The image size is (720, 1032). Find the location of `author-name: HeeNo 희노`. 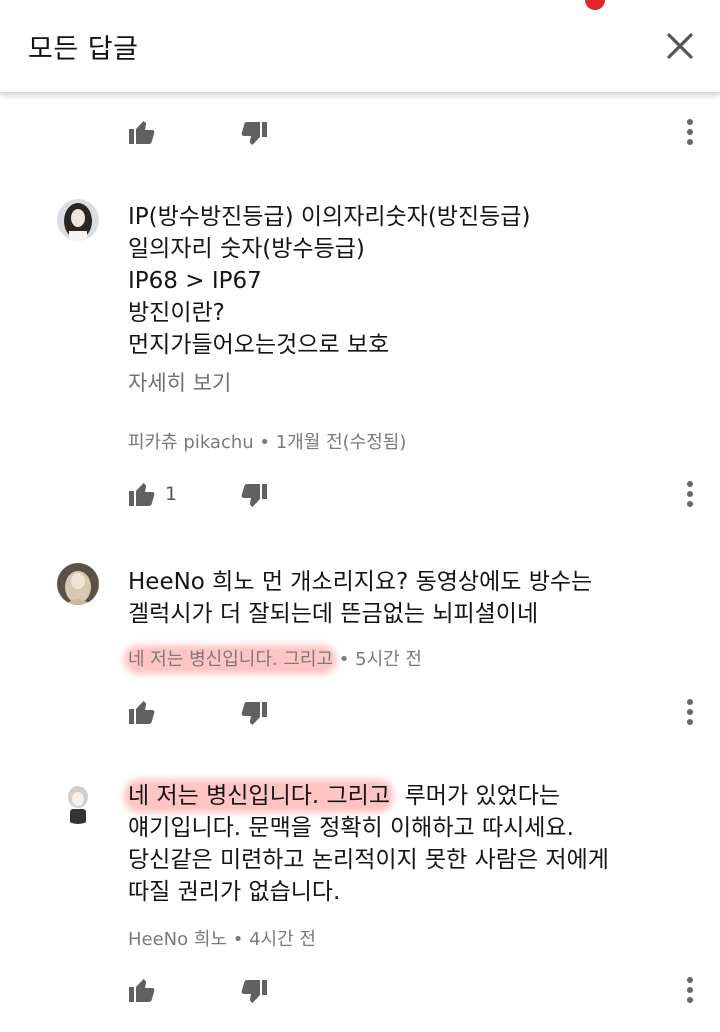

author-name: HeeNo 희노 is located at coordinates (177, 939).